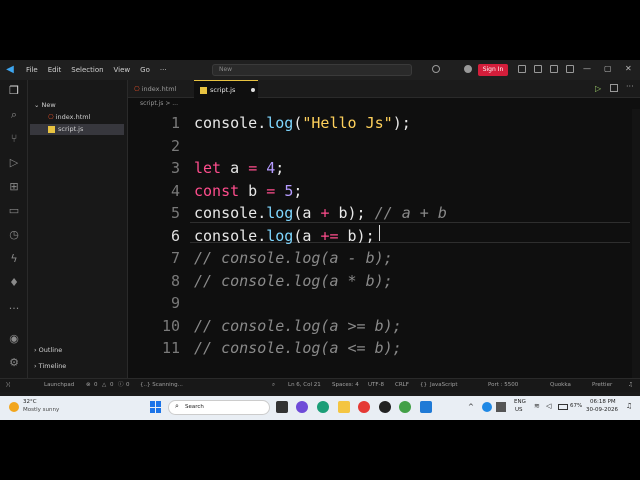 The width and height of the screenshot is (640, 480). I want to click on onedrive-icon, so click(487, 407).